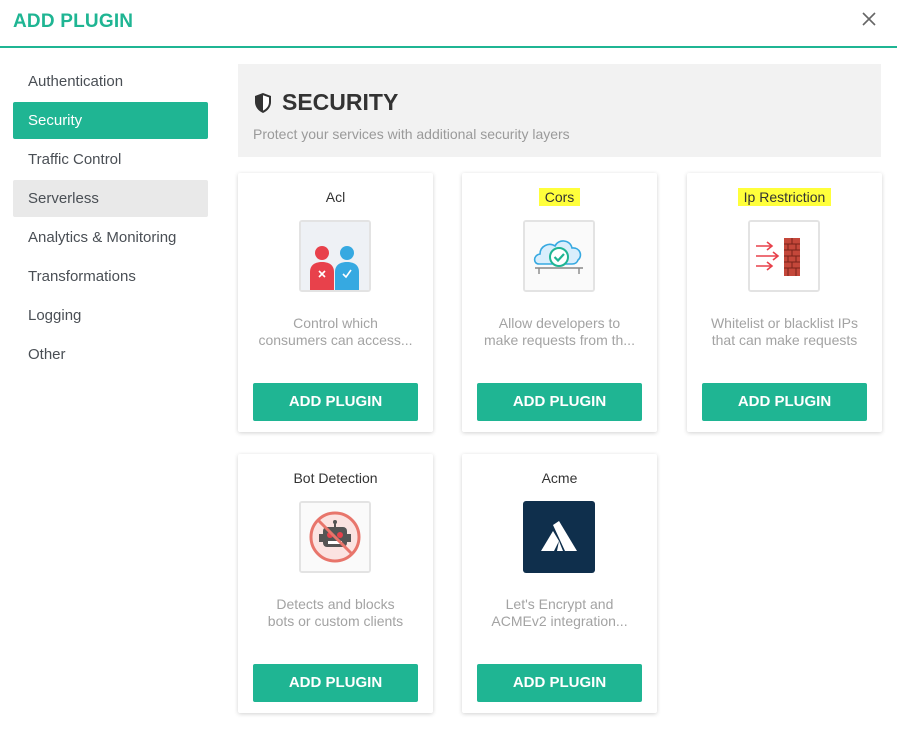 This screenshot has height=749, width=897. Describe the element at coordinates (784, 340) in the screenshot. I see `plugin-description-line: that can make requests` at that location.